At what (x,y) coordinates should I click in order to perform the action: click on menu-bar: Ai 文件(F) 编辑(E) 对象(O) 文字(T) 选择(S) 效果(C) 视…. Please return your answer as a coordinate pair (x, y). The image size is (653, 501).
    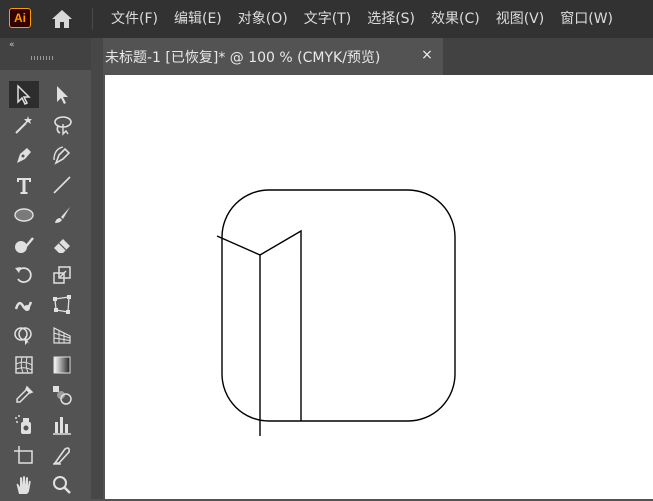
    Looking at the image, I should click on (326, 19).